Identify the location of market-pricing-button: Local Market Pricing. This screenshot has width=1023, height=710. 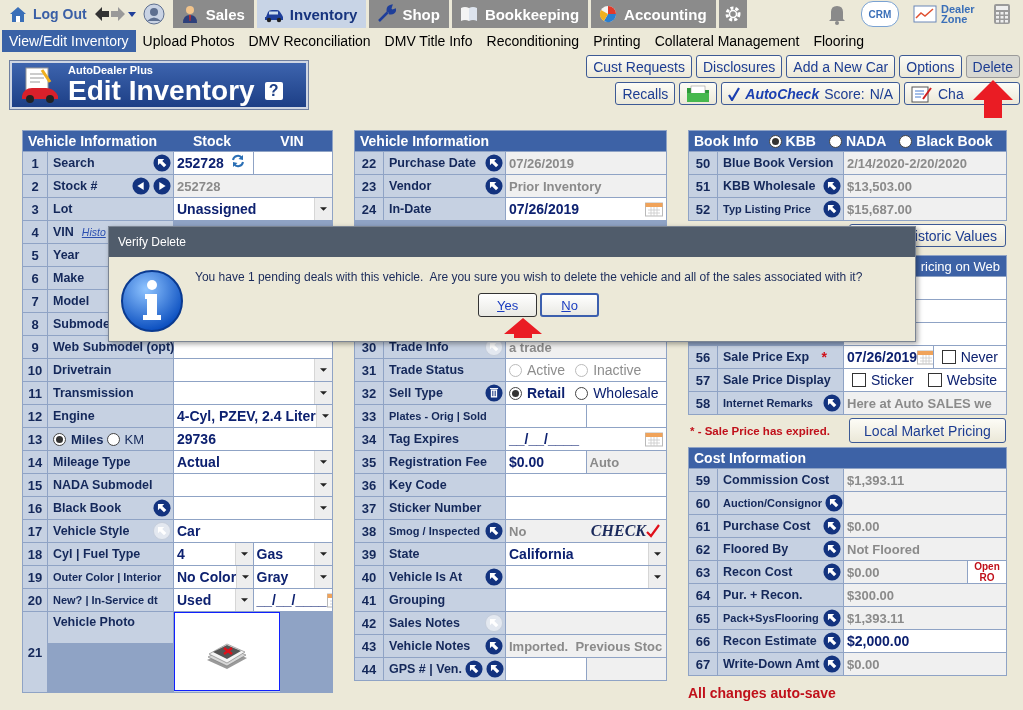
(927, 430).